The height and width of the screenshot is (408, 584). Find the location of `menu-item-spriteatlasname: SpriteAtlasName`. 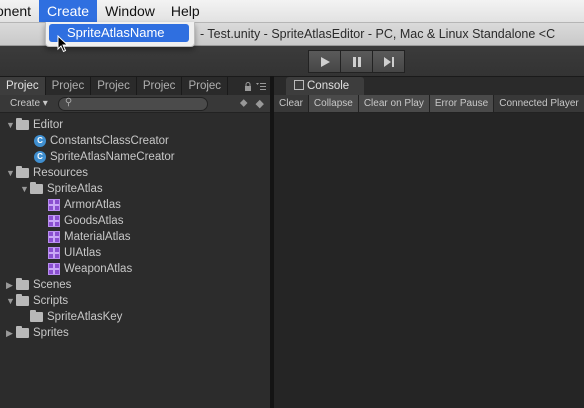

menu-item-spriteatlasname: SpriteAtlasName is located at coordinates (119, 33).